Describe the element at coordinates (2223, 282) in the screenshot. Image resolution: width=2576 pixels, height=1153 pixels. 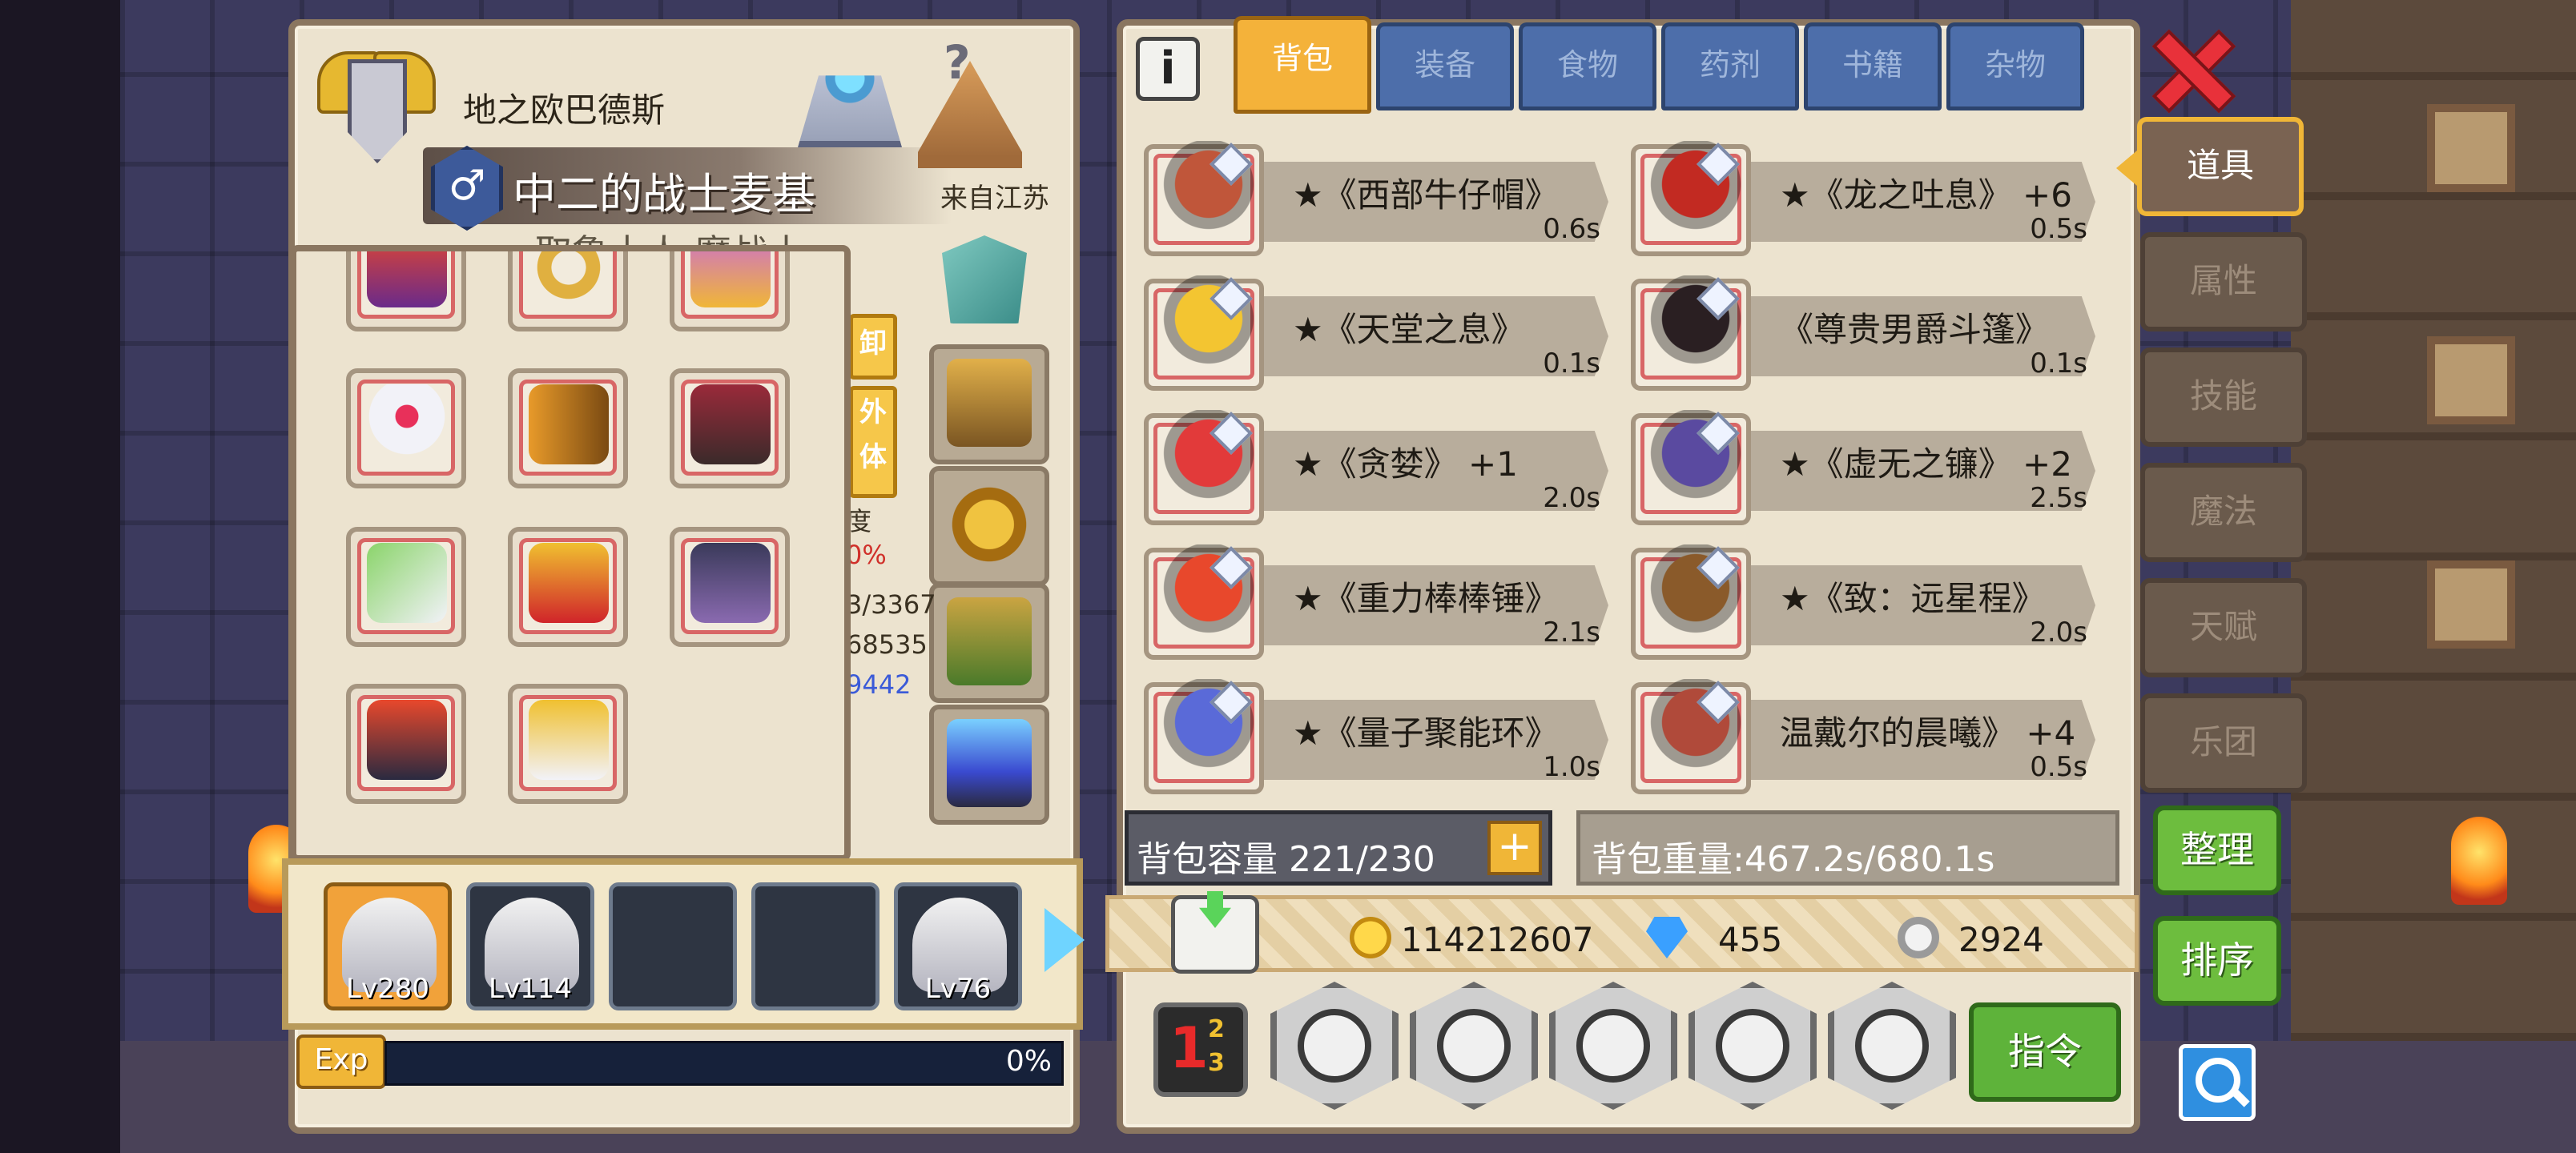
I see `side-tab-1: 属性` at that location.